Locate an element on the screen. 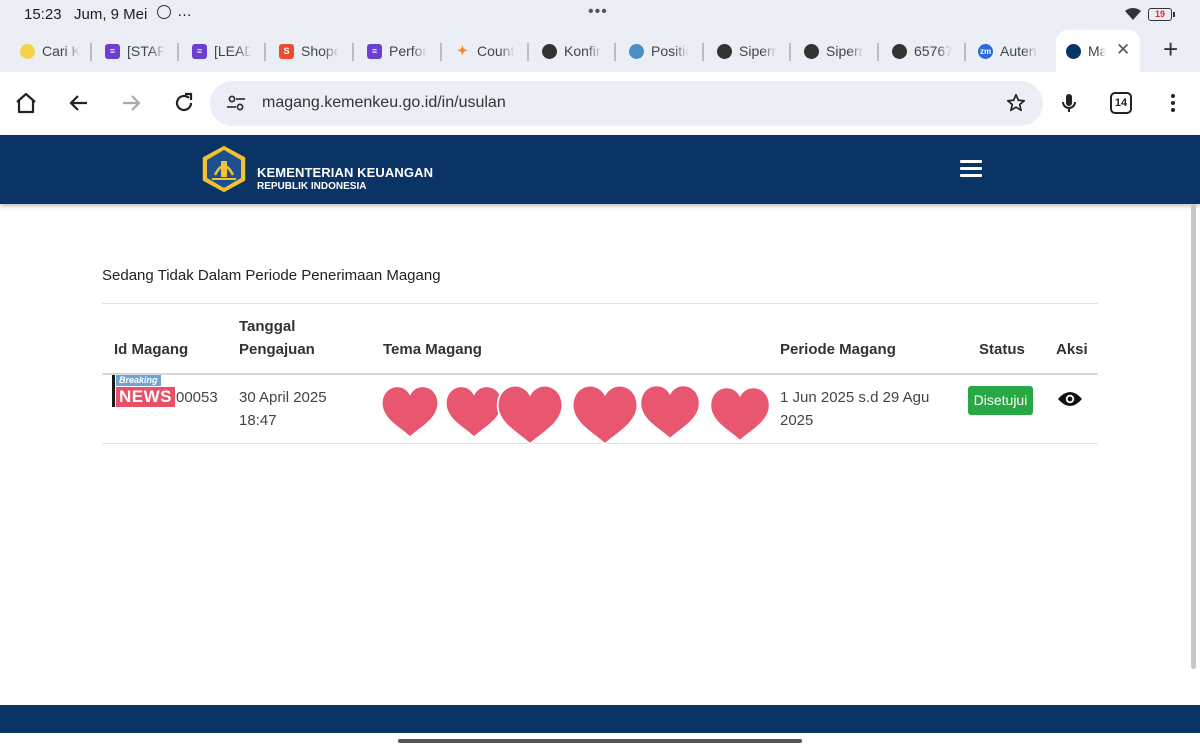 The height and width of the screenshot is (750, 1200). hamburger-menu-icon is located at coordinates (971, 169).